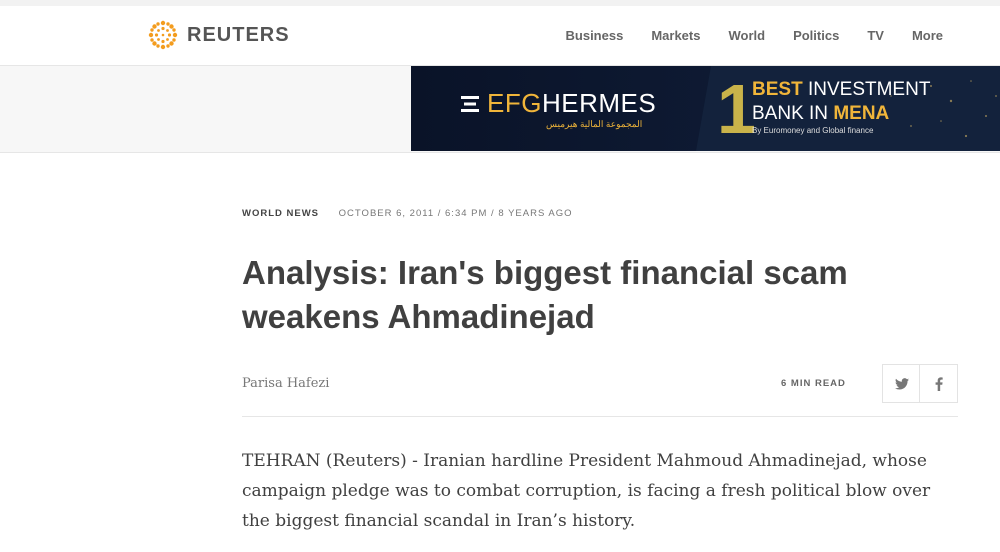 The height and width of the screenshot is (552, 1000). What do you see at coordinates (470, 103) in the screenshot?
I see `efg-hermes-logo-icon` at bounding box center [470, 103].